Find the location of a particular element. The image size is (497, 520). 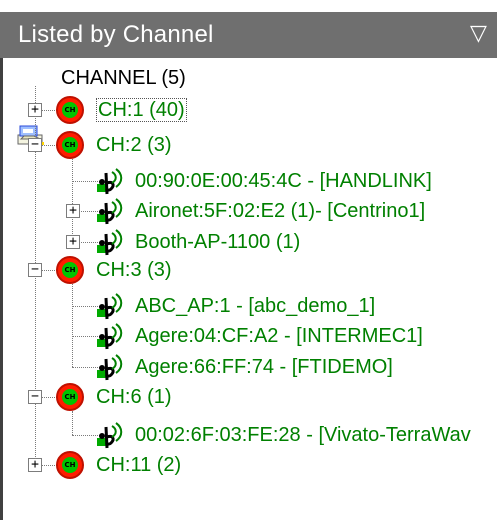

expand-ch11-plus-box-icon: + is located at coordinates (35, 465).